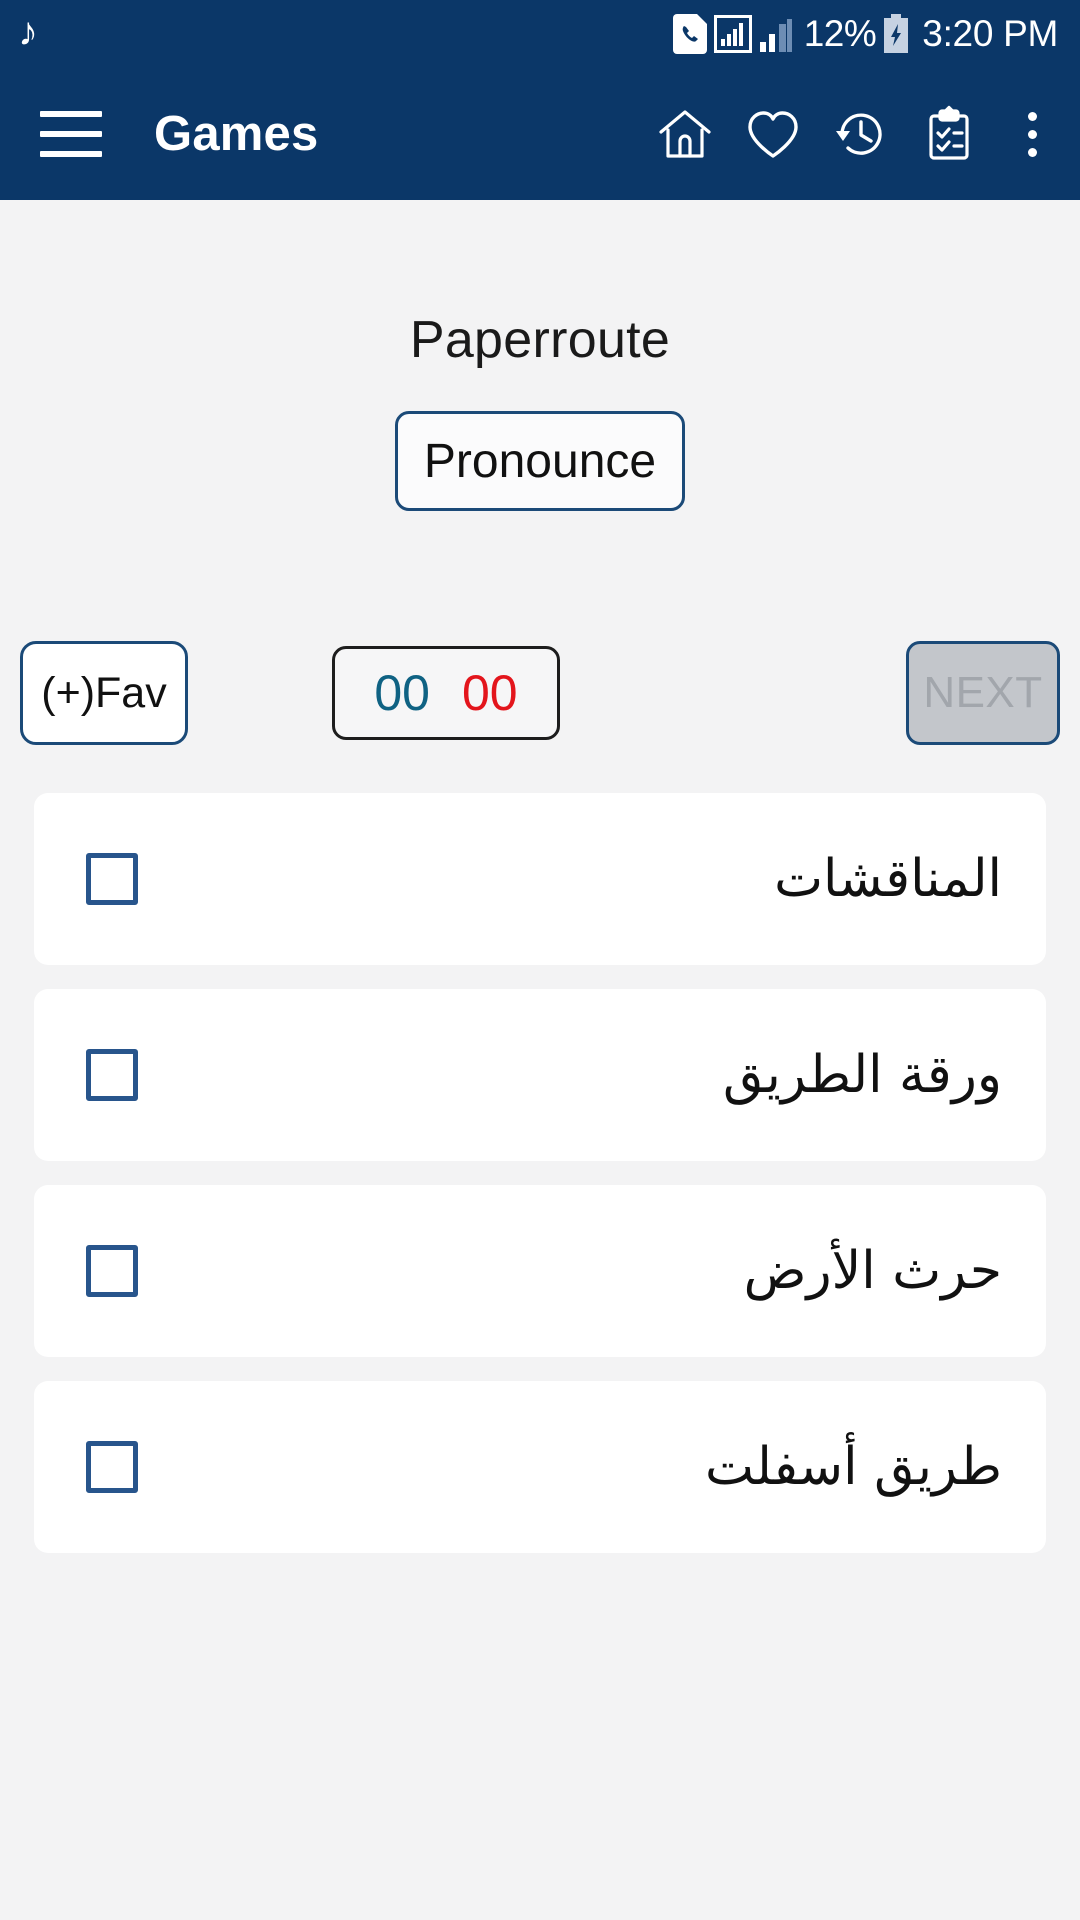 This screenshot has width=1080, height=1920. I want to click on add-favourite-button: (+)Fav, so click(104, 693).